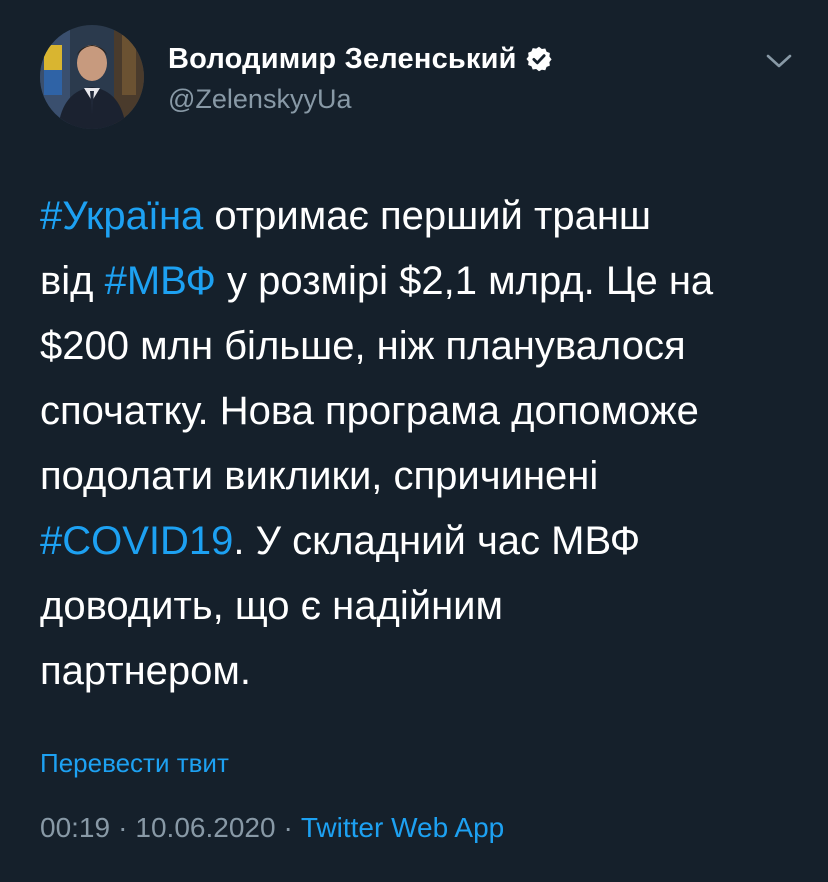 The width and height of the screenshot is (828, 882). What do you see at coordinates (205, 827) in the screenshot?
I see `tweet-date: 10.06.2020` at bounding box center [205, 827].